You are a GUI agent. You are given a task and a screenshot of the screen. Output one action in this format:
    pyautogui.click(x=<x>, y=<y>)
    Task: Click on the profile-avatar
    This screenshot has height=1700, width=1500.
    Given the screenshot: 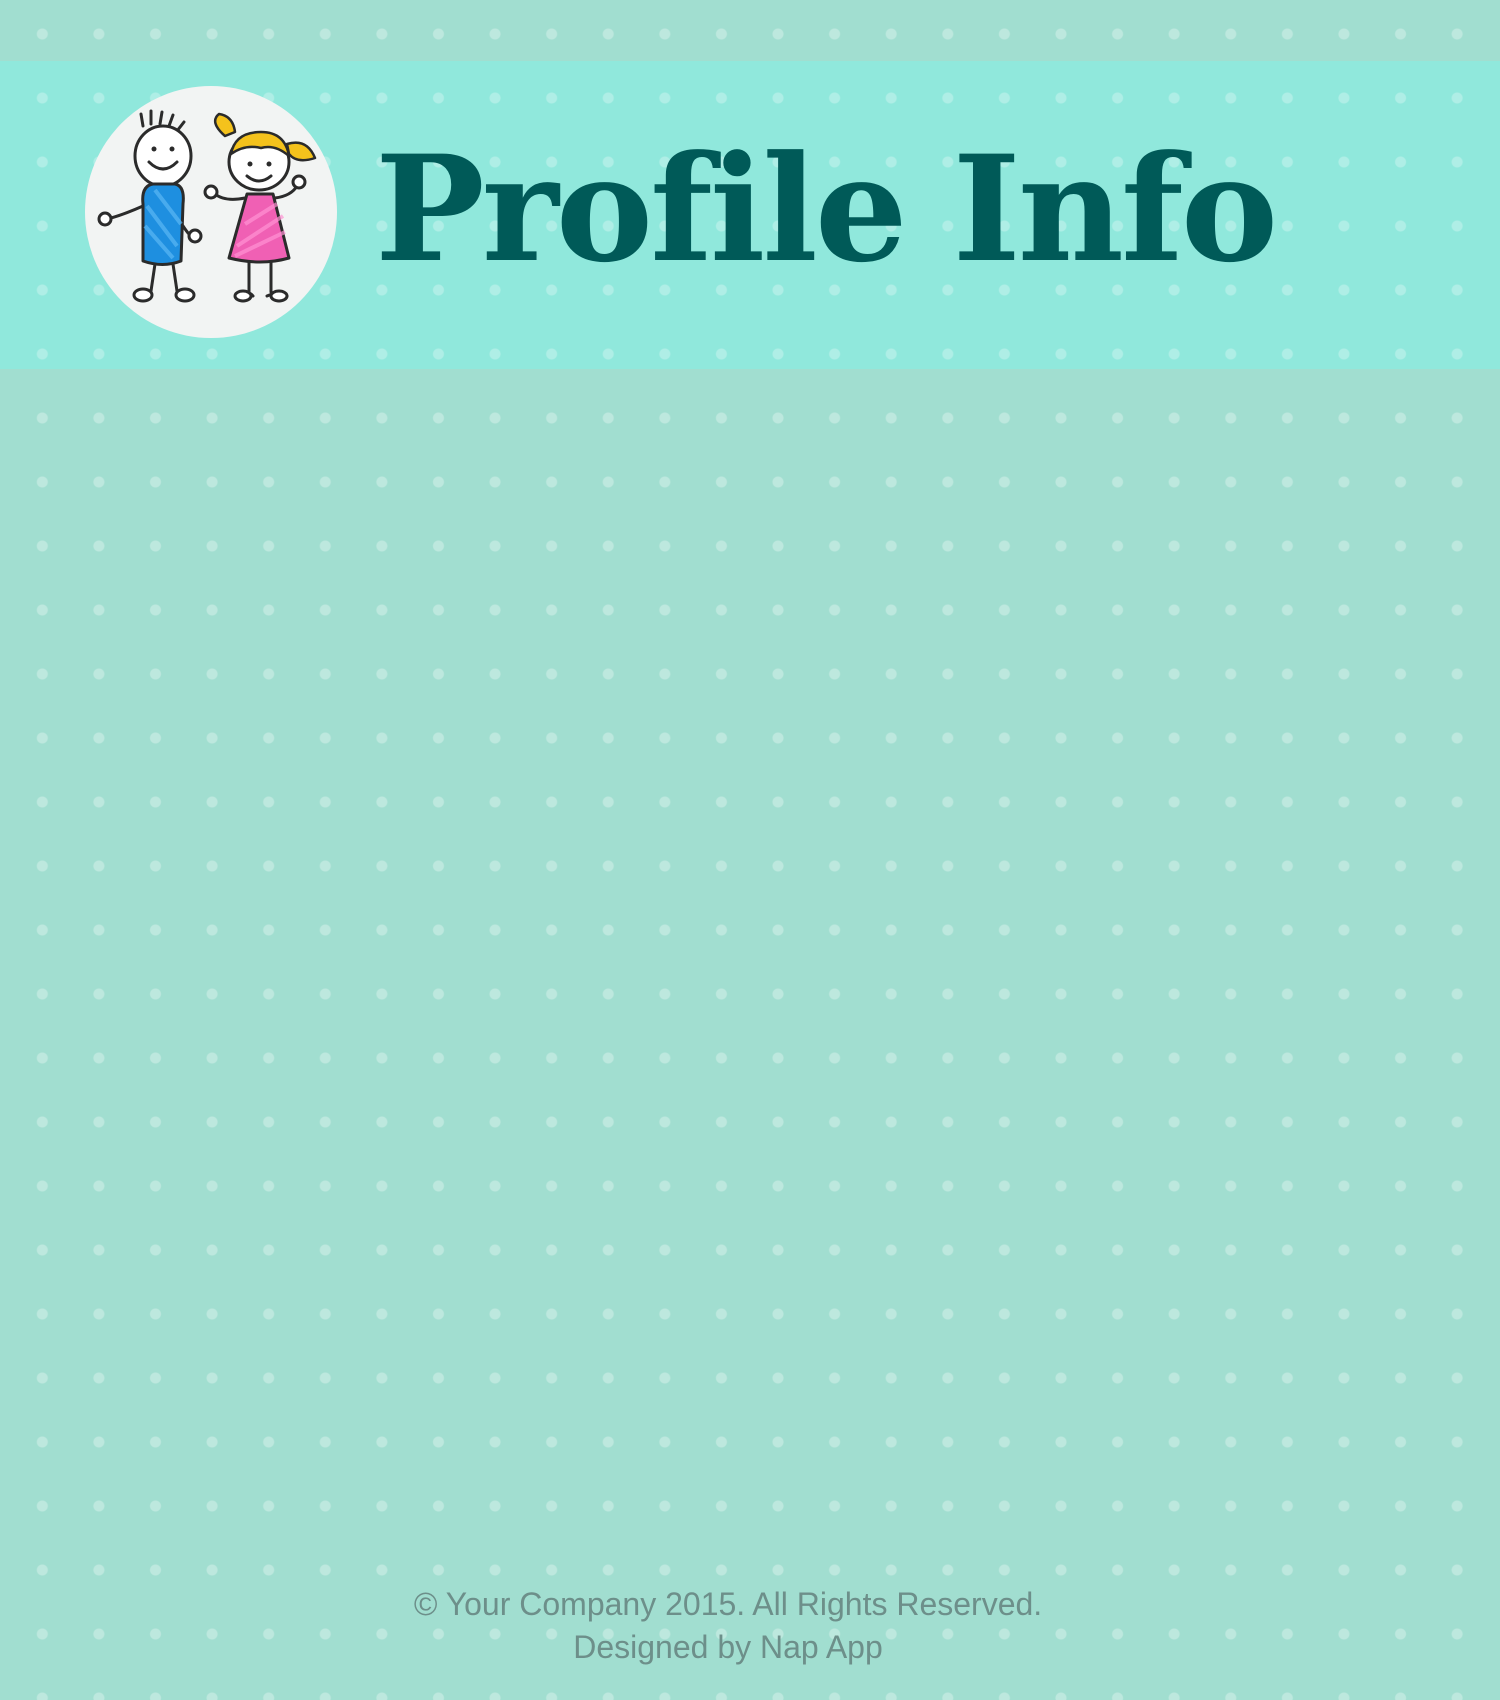 What is the action you would take?
    pyautogui.click(x=211, y=212)
    